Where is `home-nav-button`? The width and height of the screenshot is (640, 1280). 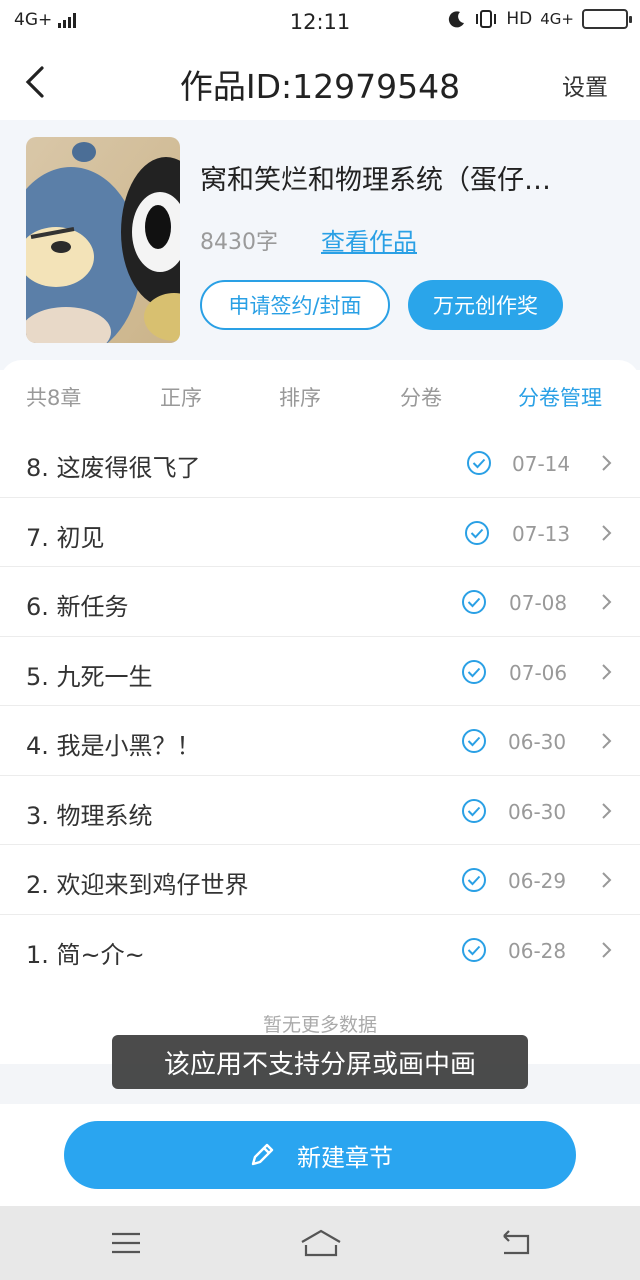
home-nav-button is located at coordinates (321, 1243).